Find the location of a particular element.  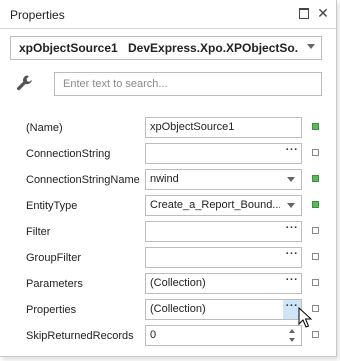

panel-title: Properties is located at coordinates (37, 15).